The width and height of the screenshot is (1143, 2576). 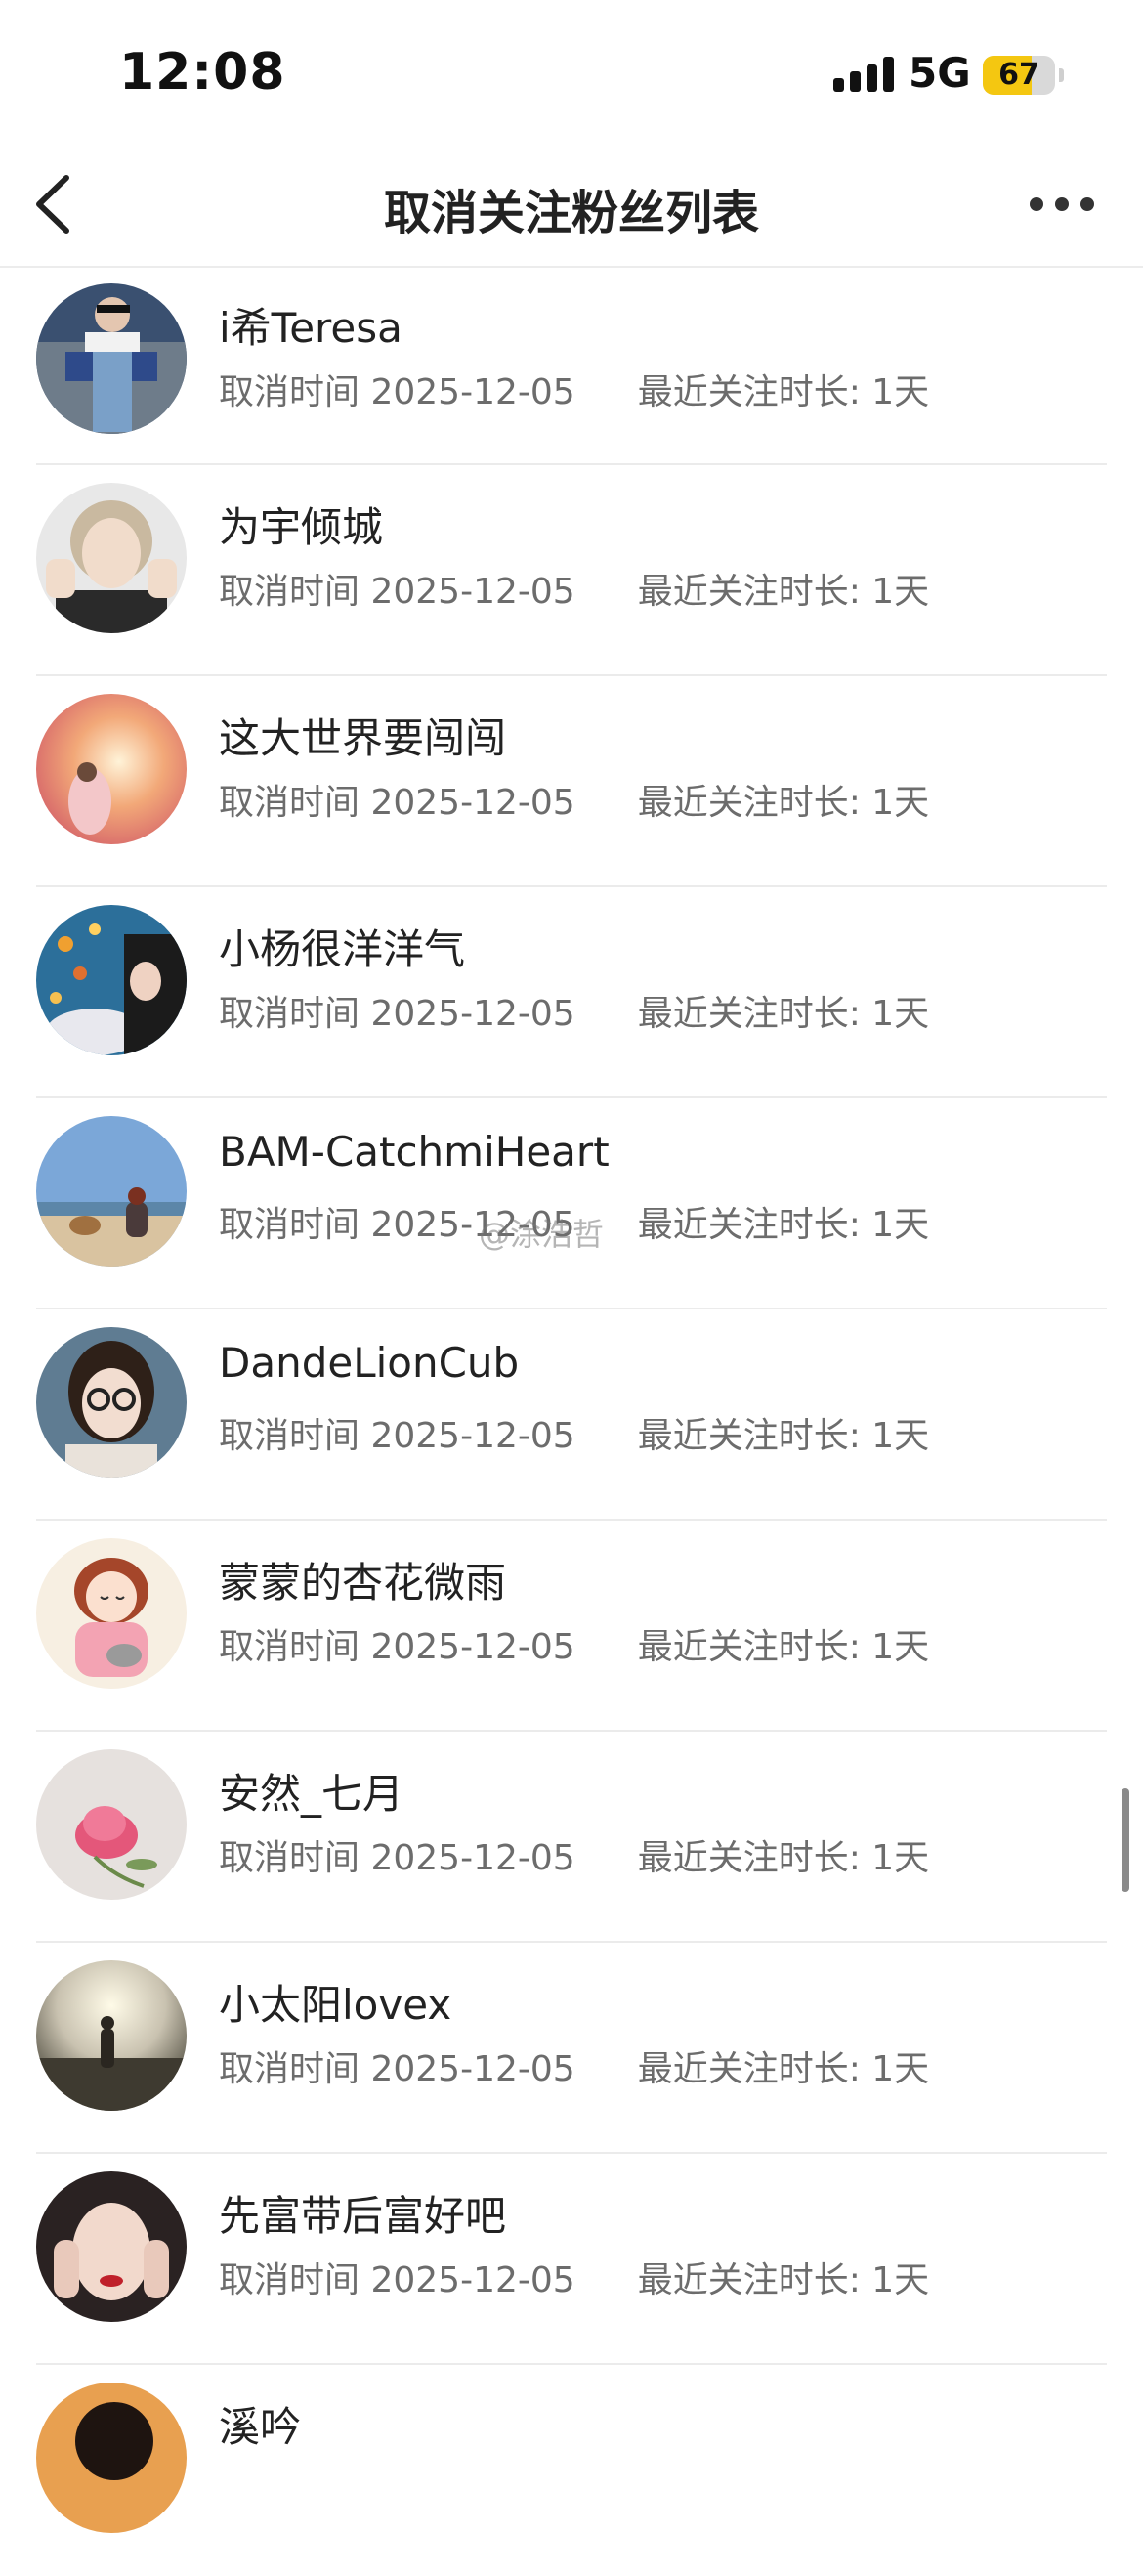 What do you see at coordinates (342, 949) in the screenshot?
I see `user-name: 小杨很洋洋气` at bounding box center [342, 949].